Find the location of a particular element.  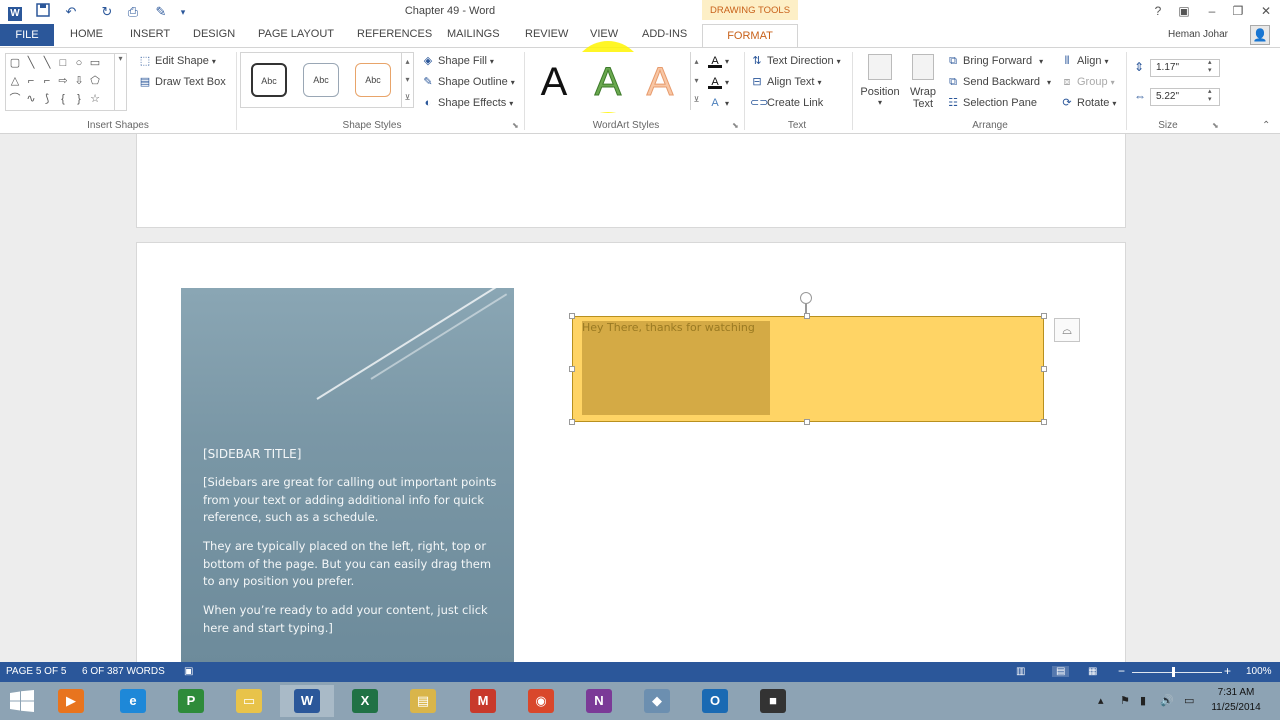

rotate-button: ⟳ Rotate ▾ is located at coordinates (1088, 103).